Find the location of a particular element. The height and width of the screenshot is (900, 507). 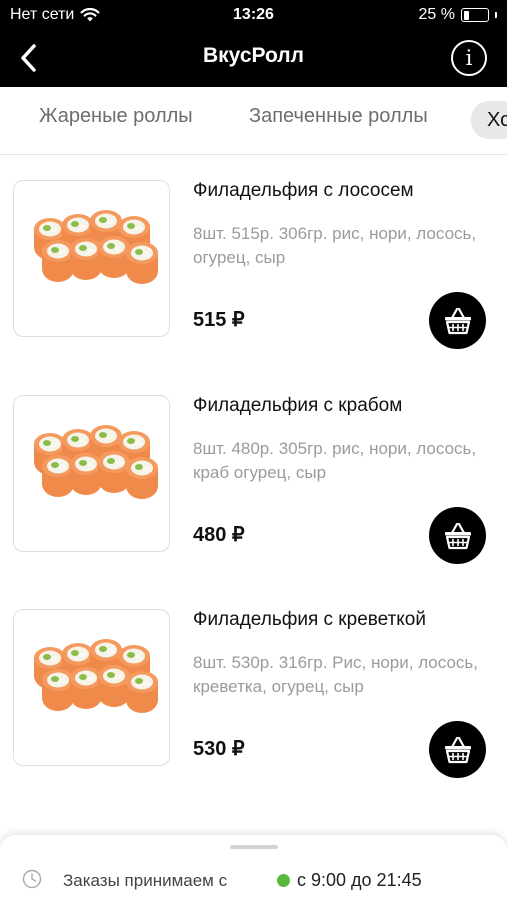

battery-tip is located at coordinates (496, 15).